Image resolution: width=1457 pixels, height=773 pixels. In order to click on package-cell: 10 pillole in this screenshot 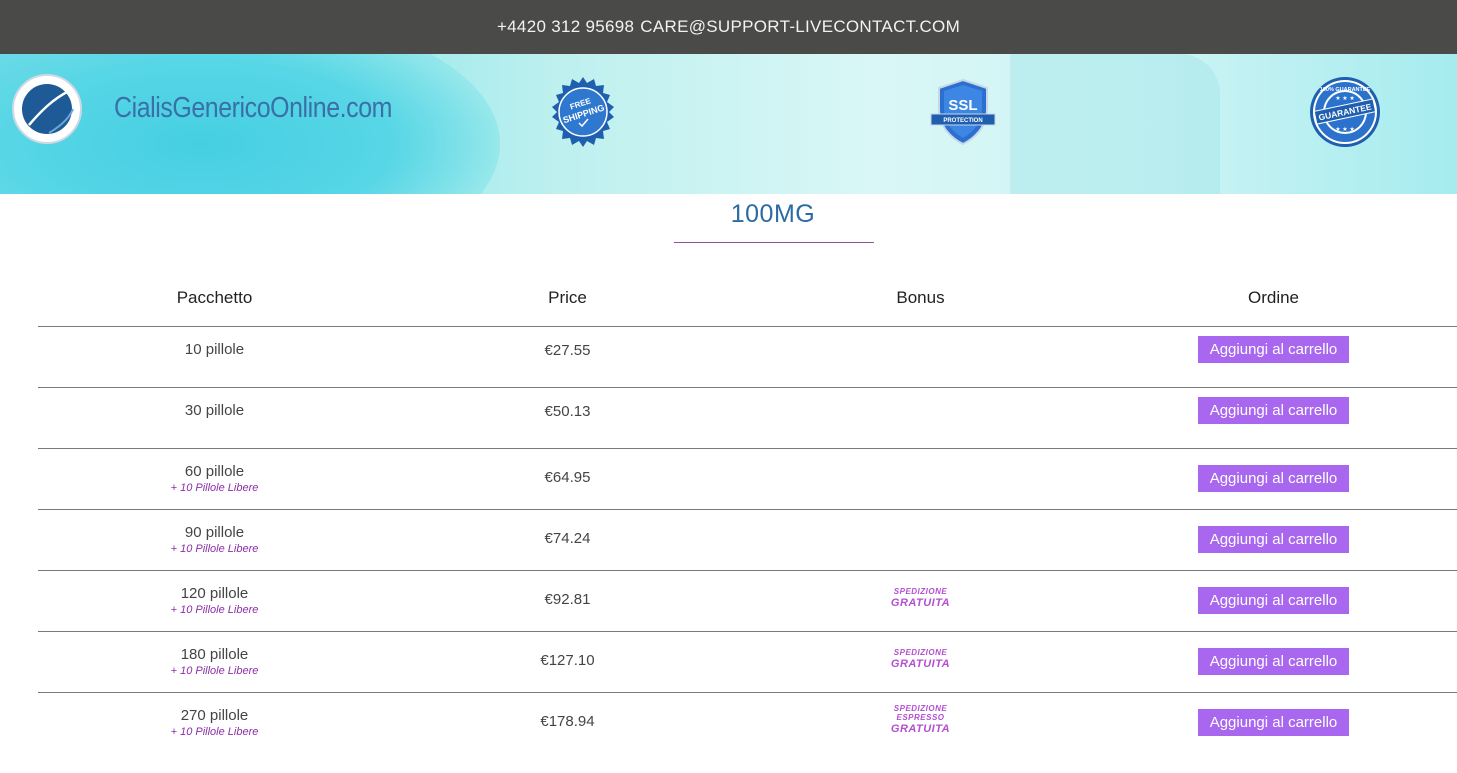, I will do `click(214, 342)`.